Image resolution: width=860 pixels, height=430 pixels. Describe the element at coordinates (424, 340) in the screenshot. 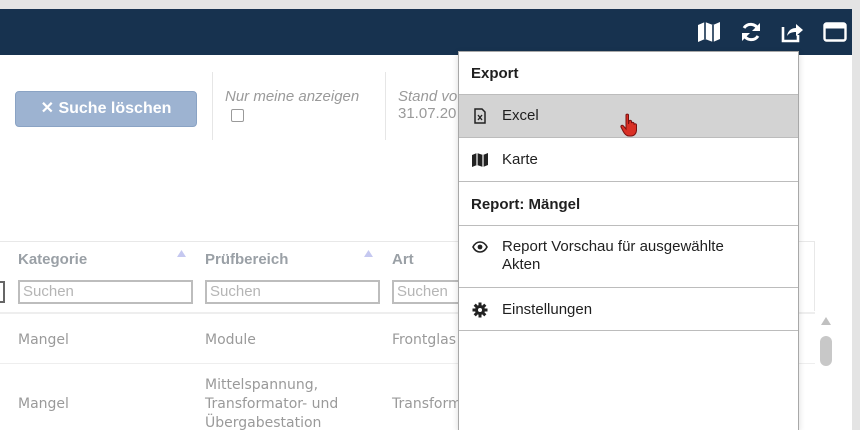

I see `table-cell: Frontglas` at that location.